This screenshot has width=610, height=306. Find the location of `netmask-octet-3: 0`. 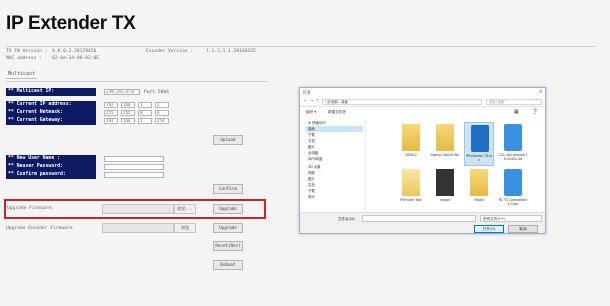

netmask-octet-3: 0 is located at coordinates (145, 113).